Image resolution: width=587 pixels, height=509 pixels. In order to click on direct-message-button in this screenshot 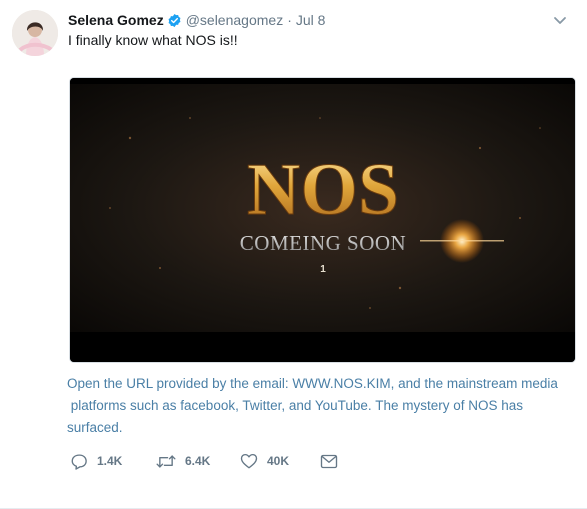, I will do `click(329, 461)`.